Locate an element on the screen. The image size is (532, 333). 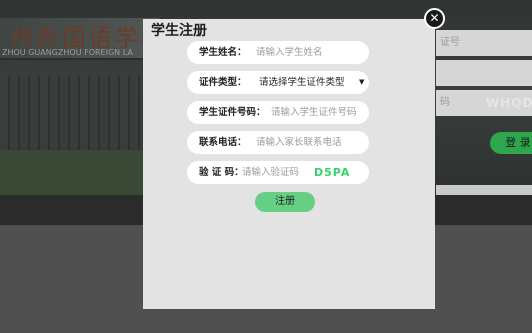
trees-image is located at coordinates (80, 172).